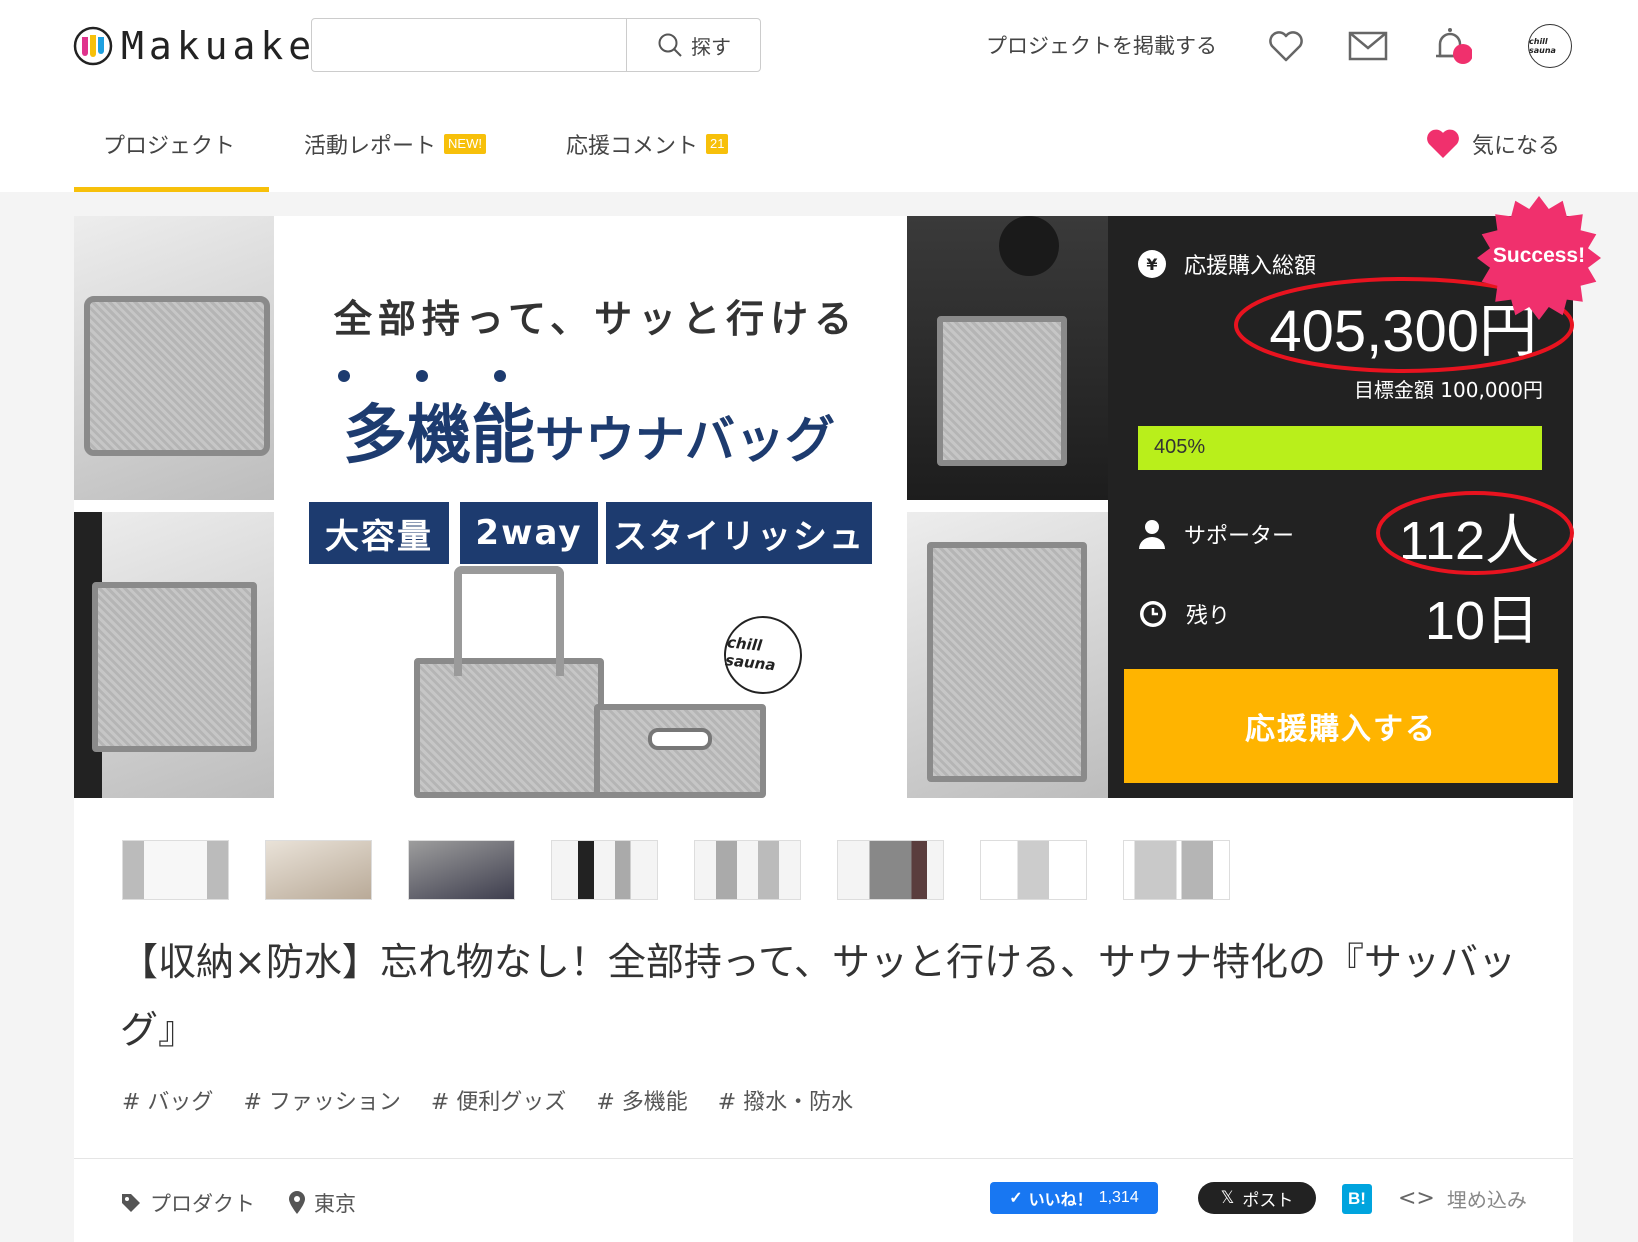  Describe the element at coordinates (469, 45) in the screenshot. I see `search-input` at that location.